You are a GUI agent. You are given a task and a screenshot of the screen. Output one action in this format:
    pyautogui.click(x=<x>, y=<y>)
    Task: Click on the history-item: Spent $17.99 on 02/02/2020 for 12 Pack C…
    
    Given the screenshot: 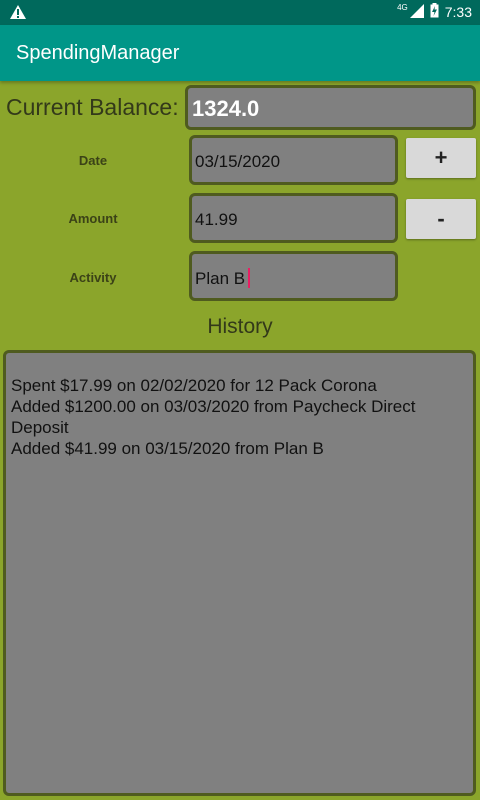 What is the action you would take?
    pyautogui.click(x=194, y=385)
    